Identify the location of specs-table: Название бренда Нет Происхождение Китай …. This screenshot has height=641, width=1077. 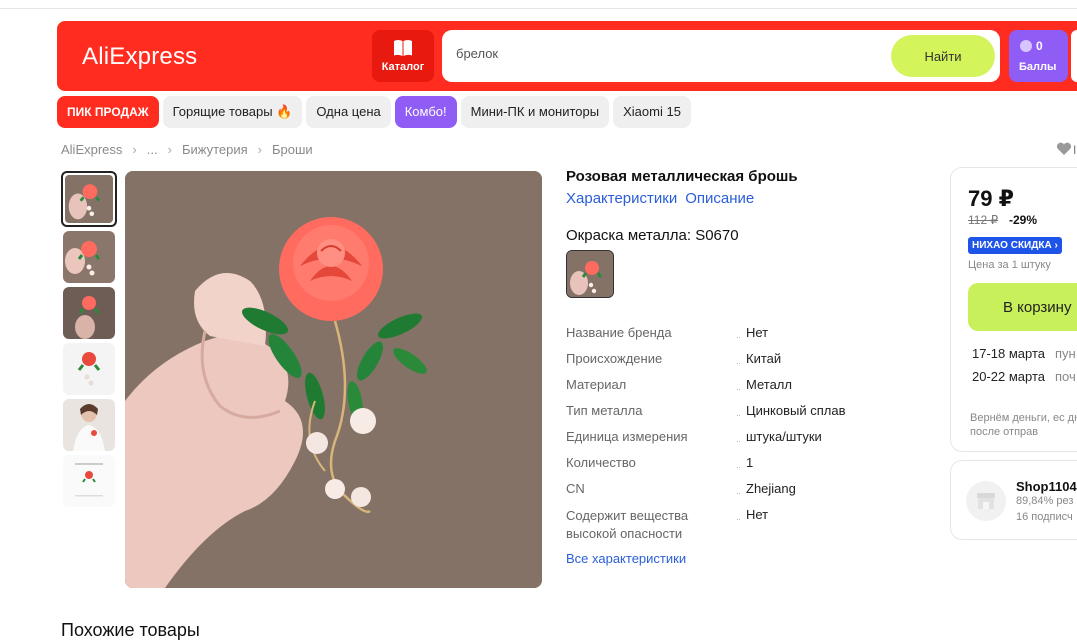
(731, 436).